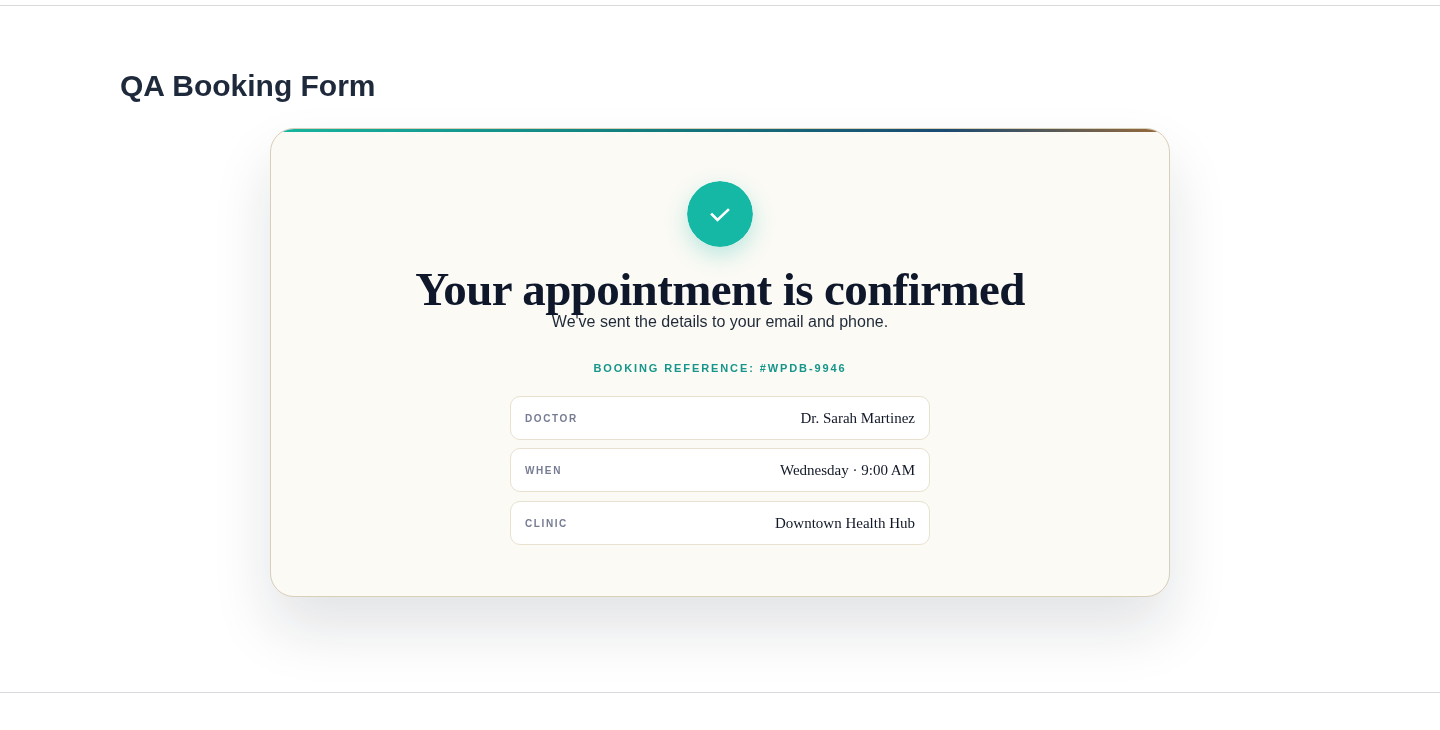  I want to click on detail-value: Wednesday · 9:00 AM, so click(847, 470).